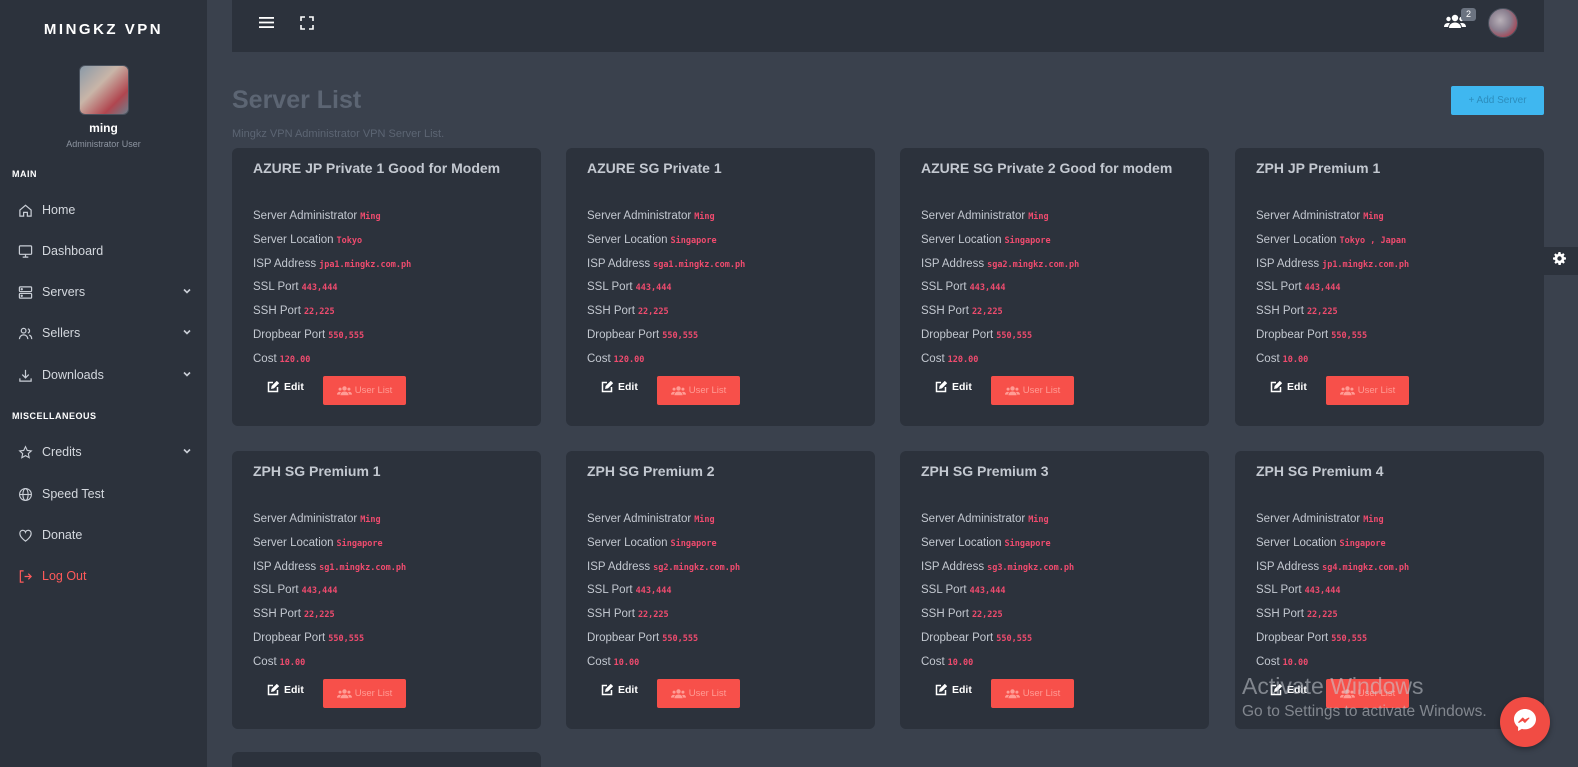 This screenshot has width=1578, height=767. Describe the element at coordinates (1033, 264) in the screenshot. I see `field-value: sga2.mingkz.com.ph` at that location.